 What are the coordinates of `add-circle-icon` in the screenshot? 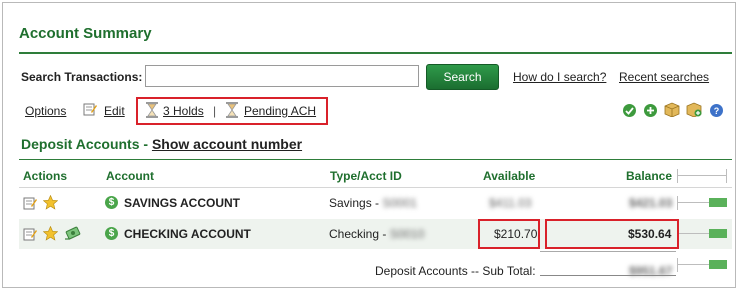 It's located at (650, 110).